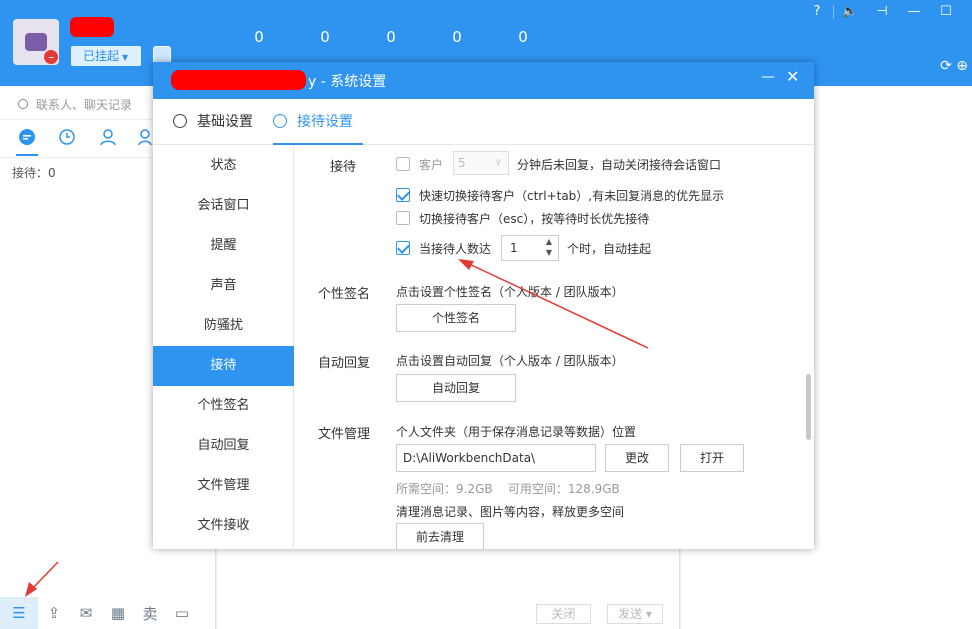 This screenshot has width=972, height=629. What do you see at coordinates (431, 165) in the screenshot?
I see `customer-label: 客户` at bounding box center [431, 165].